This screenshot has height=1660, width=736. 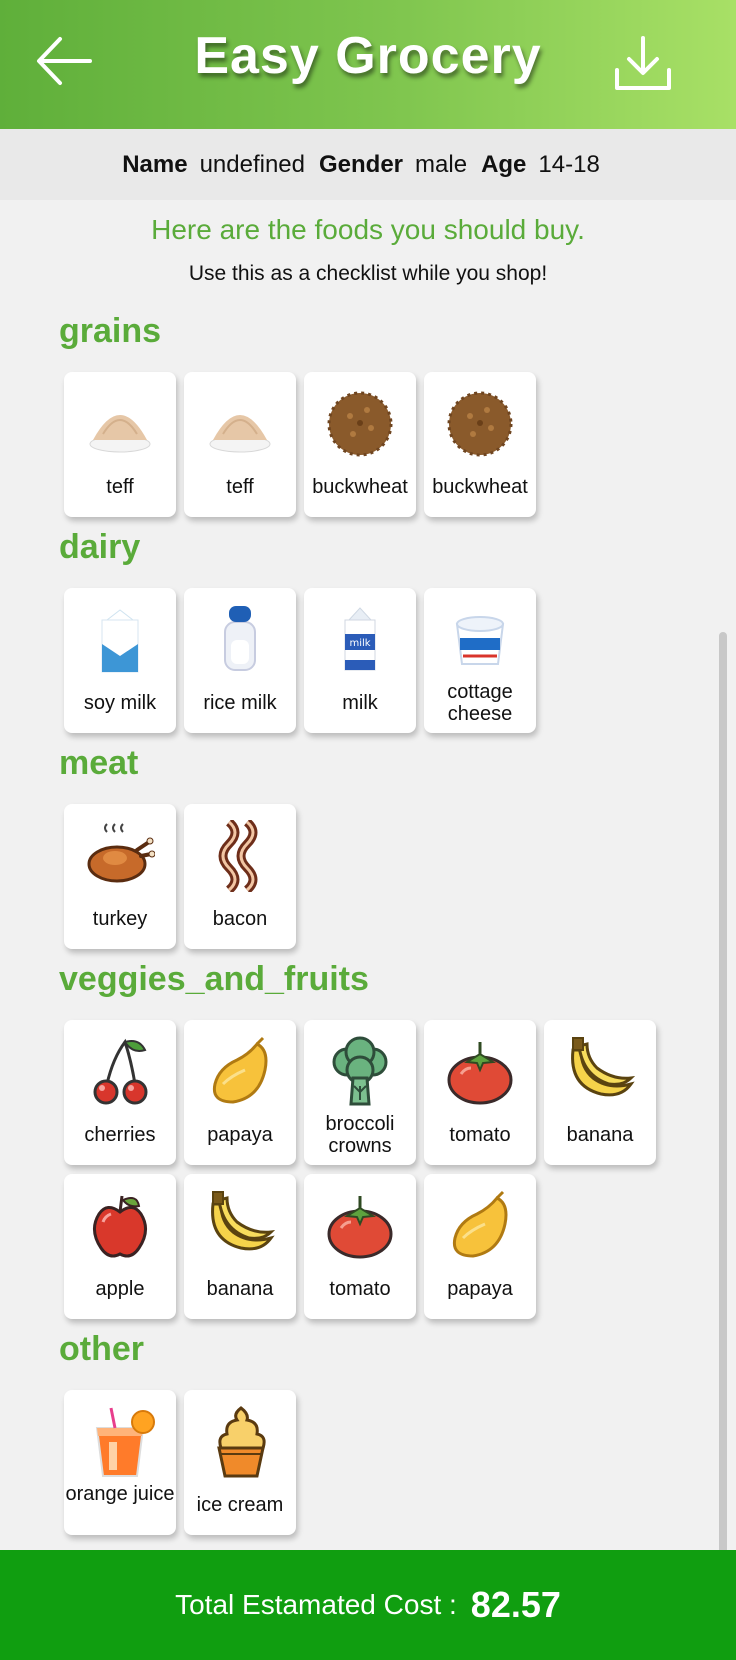 What do you see at coordinates (125, 1442) in the screenshot?
I see `orange-juice-icon` at bounding box center [125, 1442].